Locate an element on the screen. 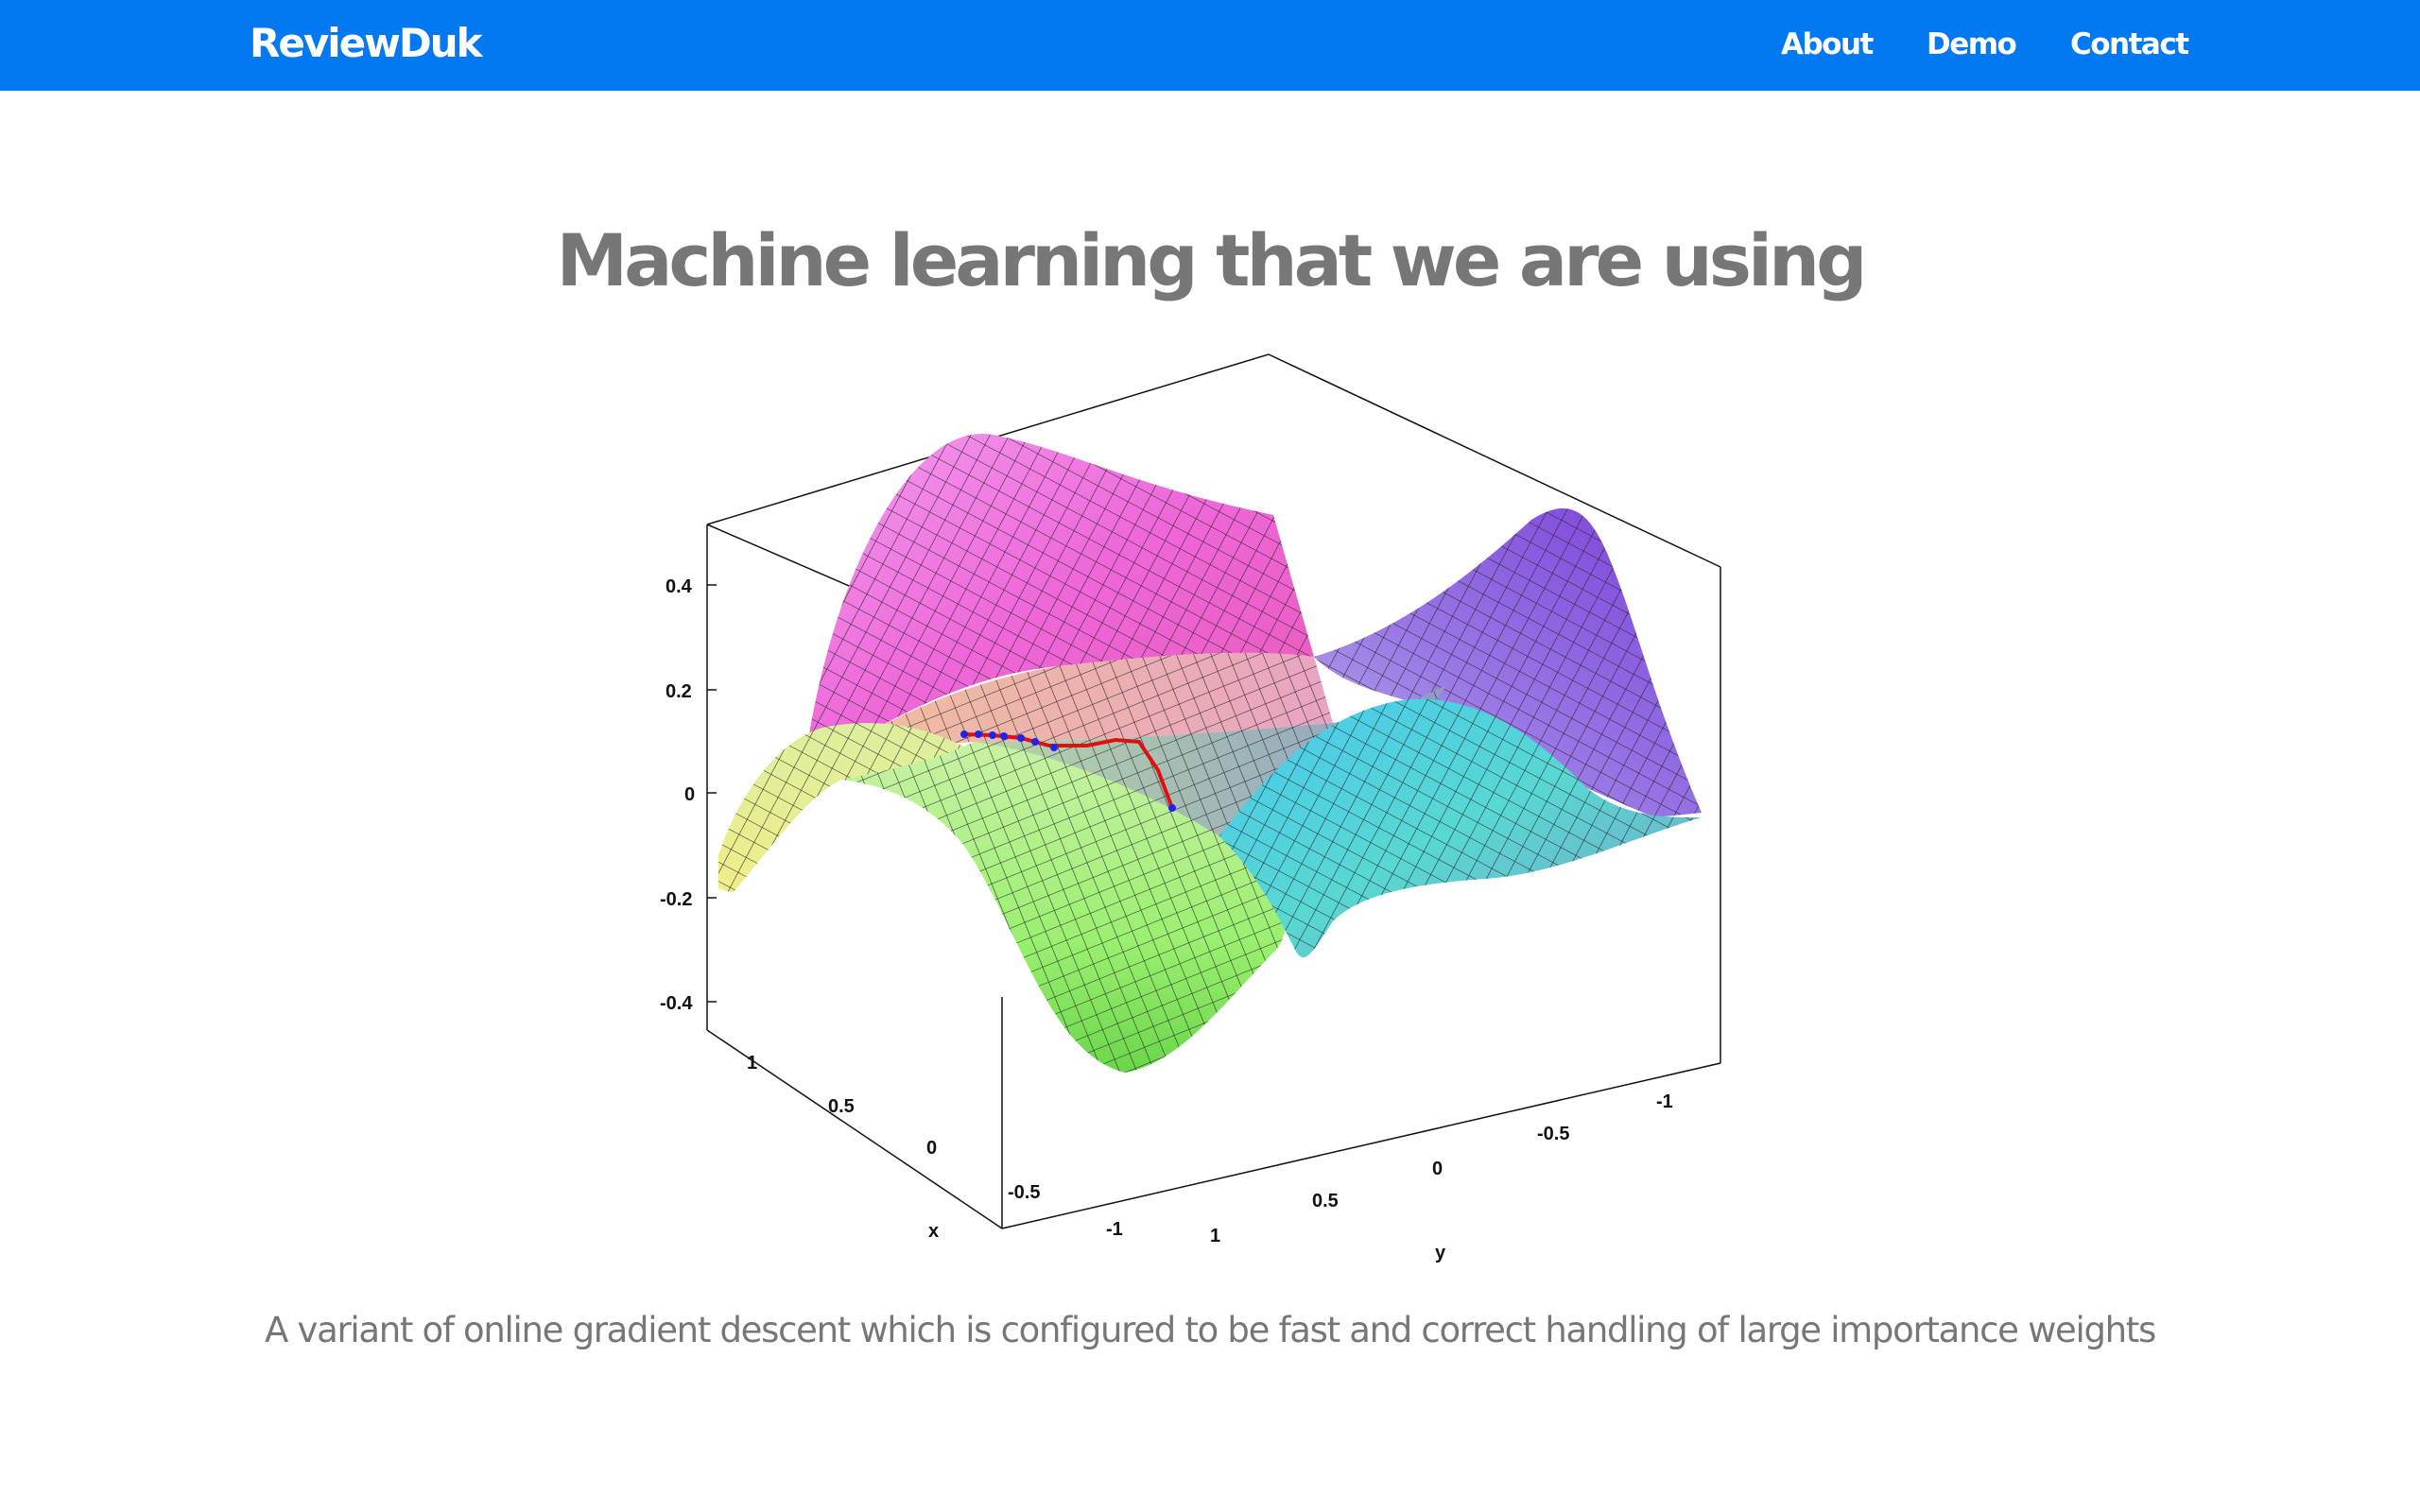  z-tick-neg-0-2: -0.2 is located at coordinates (676, 899).